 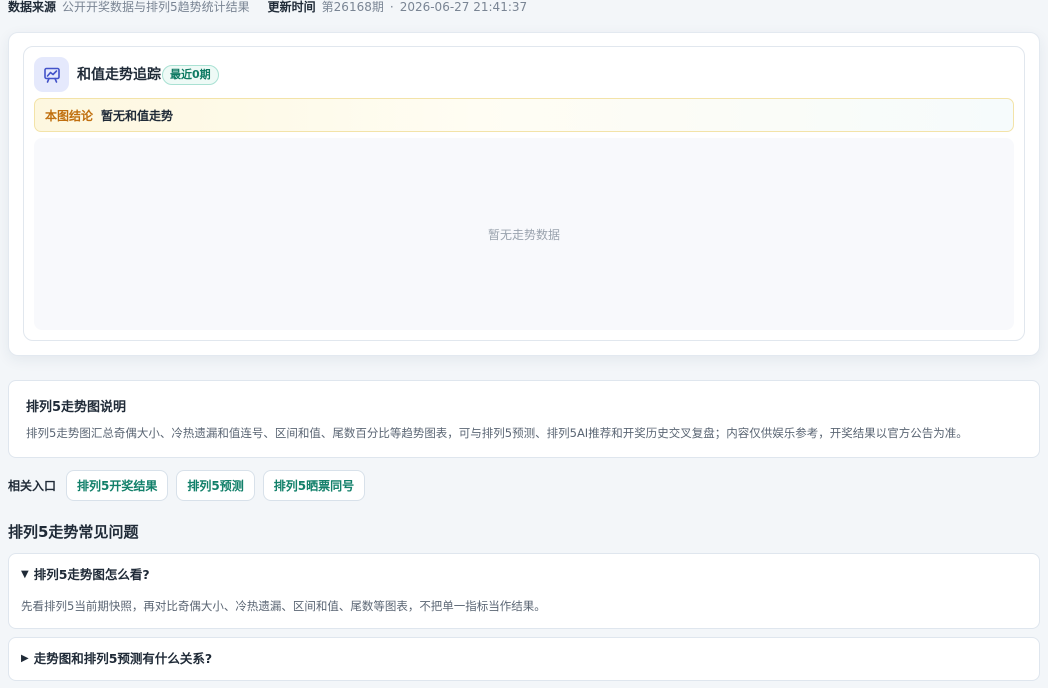 I want to click on faq-question-toggle: ▶ 走势图和排列5预测有什么关系?, so click(x=116, y=659).